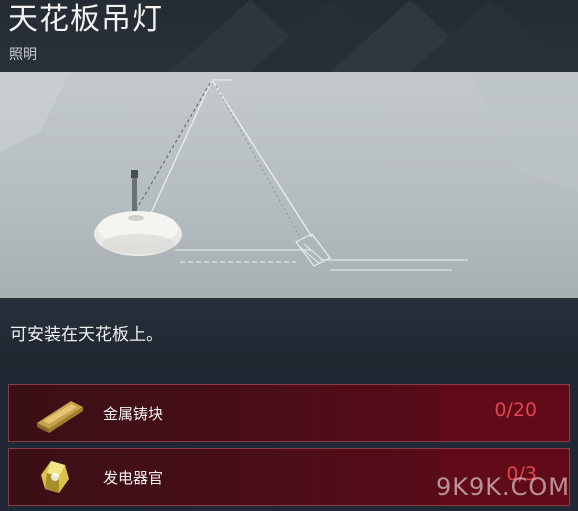 The height and width of the screenshot is (511, 578). What do you see at coordinates (133, 478) in the screenshot?
I see `requirement-name: 发电器官` at bounding box center [133, 478].